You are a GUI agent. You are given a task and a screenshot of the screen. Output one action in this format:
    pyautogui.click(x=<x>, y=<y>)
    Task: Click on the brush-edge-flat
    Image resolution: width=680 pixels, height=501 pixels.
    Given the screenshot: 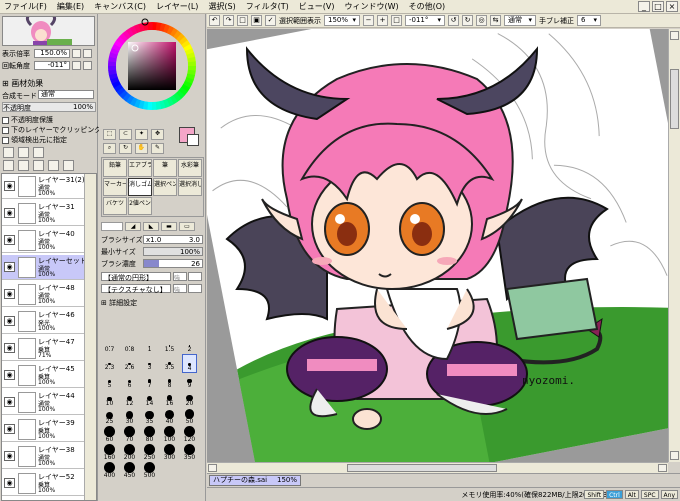 What is the action you would take?
    pyautogui.click(x=112, y=226)
    